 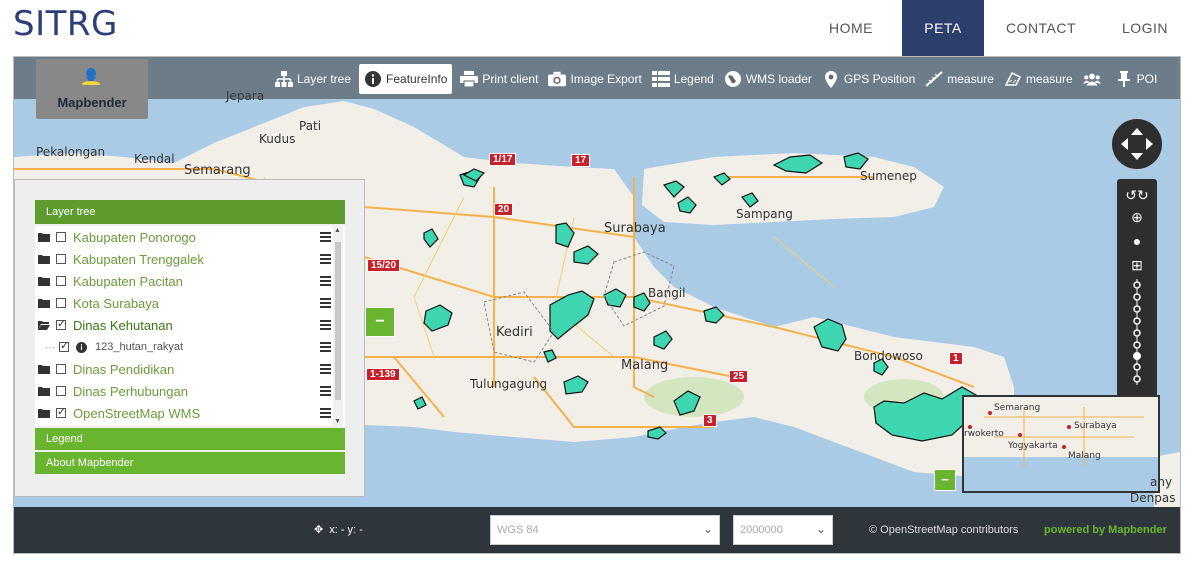 What do you see at coordinates (596, 28) in the screenshot?
I see `top-navbar: SITRG HOME PETA CONTACT LOGIN` at bounding box center [596, 28].